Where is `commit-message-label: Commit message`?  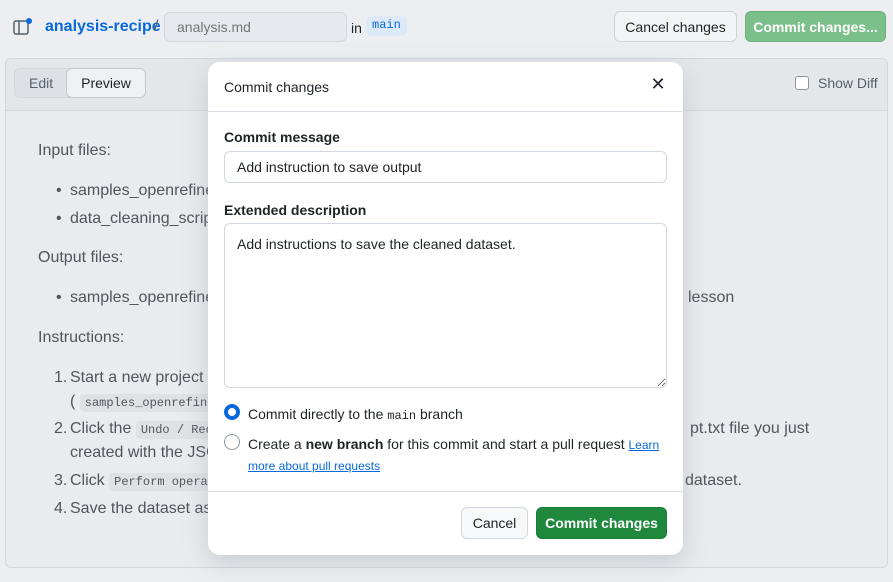 commit-message-label: Commit message is located at coordinates (282, 137).